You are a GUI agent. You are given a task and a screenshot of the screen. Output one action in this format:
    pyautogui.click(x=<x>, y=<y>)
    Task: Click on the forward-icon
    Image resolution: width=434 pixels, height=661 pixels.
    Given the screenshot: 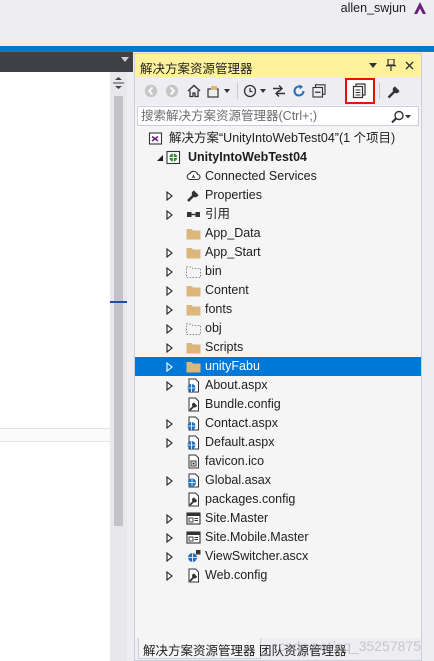 What is the action you would take?
    pyautogui.click(x=172, y=91)
    